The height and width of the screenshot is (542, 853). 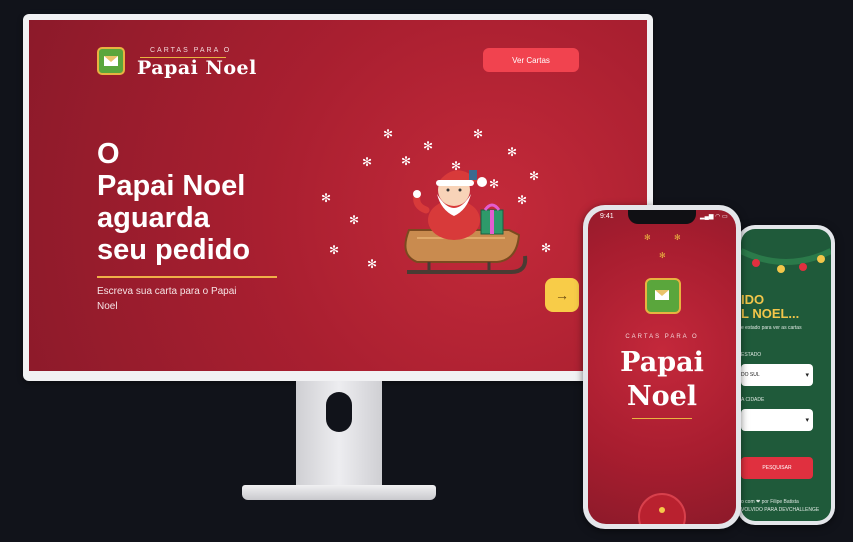 I want to click on state-select: DO SUL ▾, so click(x=777, y=375).